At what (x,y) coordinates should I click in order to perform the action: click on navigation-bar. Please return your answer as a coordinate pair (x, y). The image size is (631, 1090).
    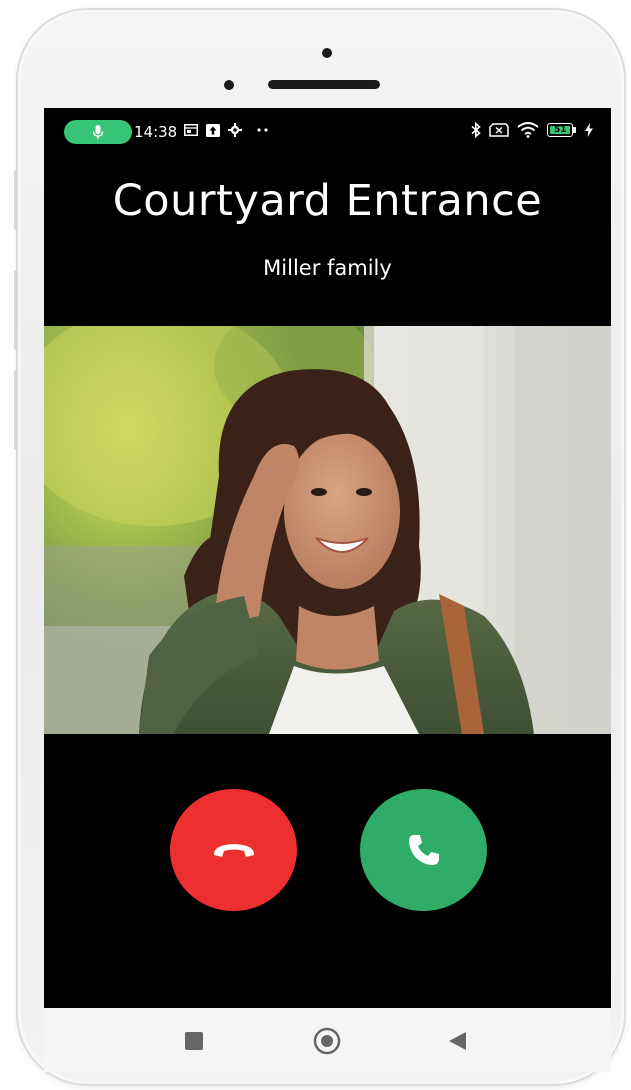
    Looking at the image, I should click on (327, 1040).